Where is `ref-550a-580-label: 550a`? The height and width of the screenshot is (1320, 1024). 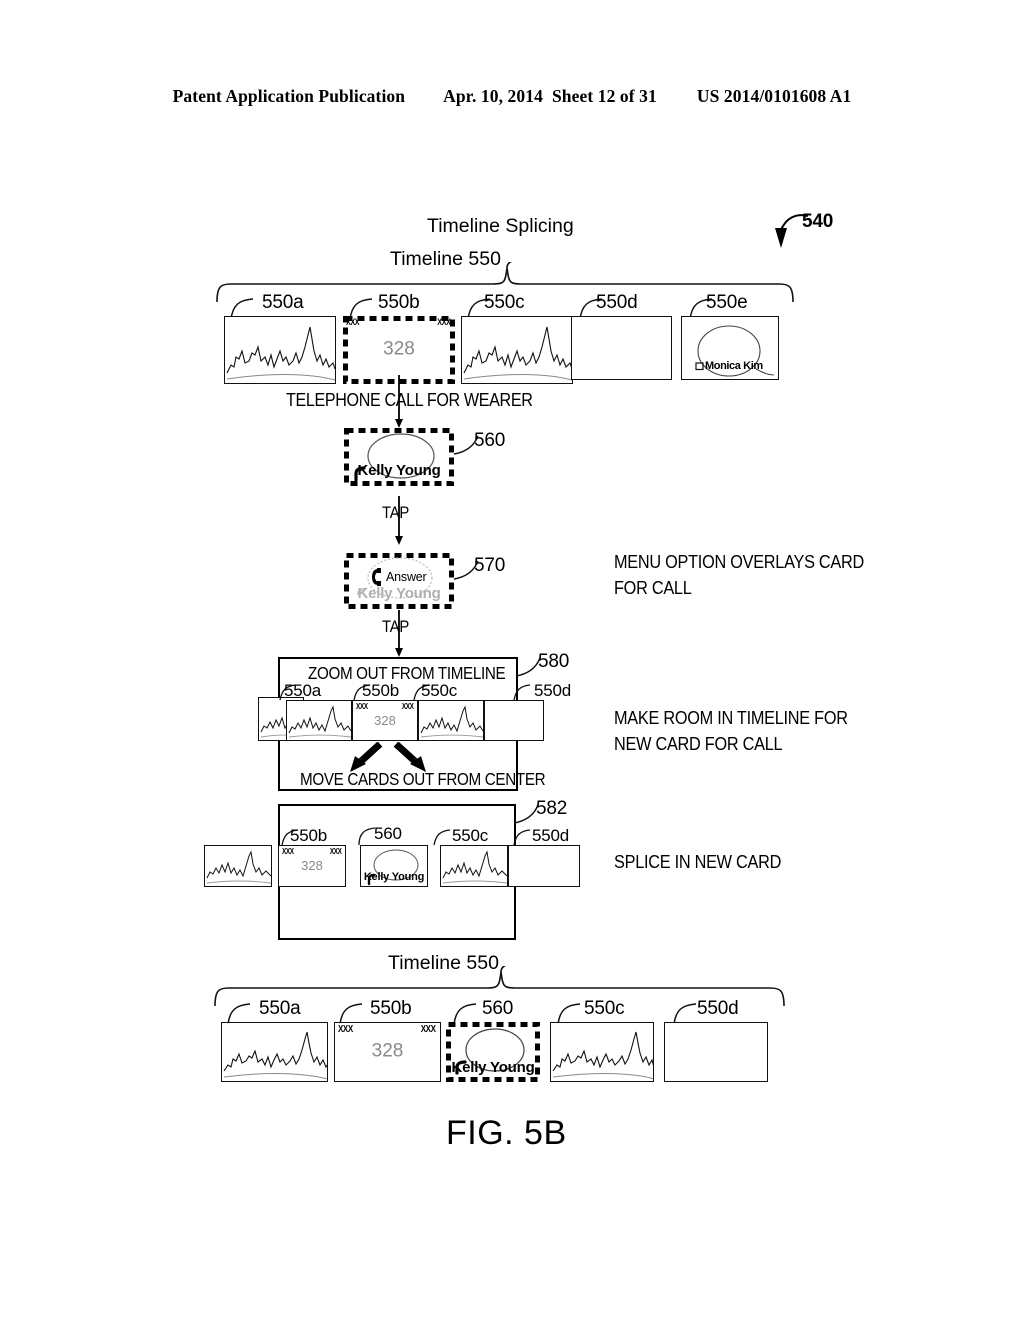
ref-550a-580-label: 550a is located at coordinates (303, 690).